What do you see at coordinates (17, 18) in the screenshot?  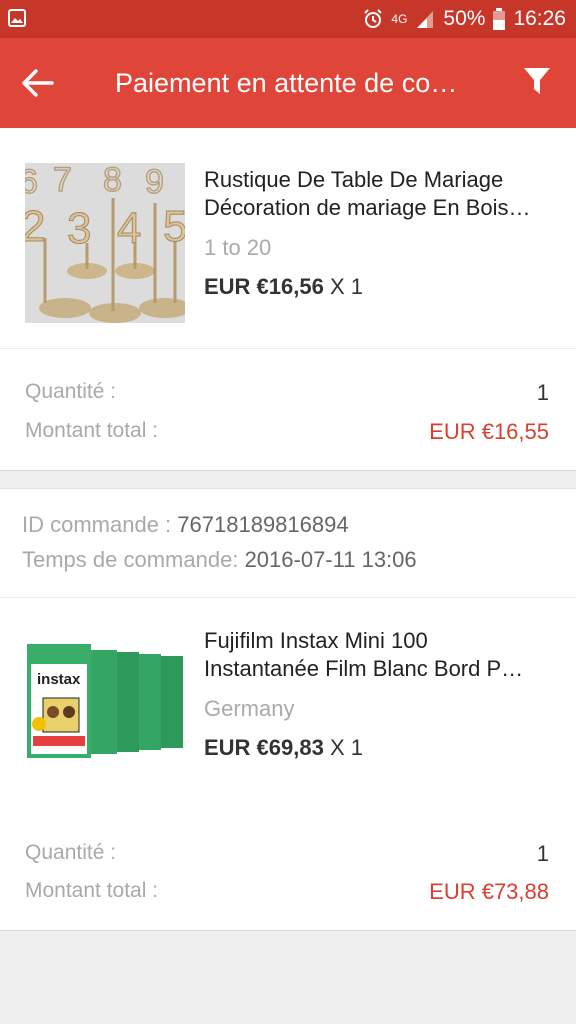 I see `gallery-icon` at bounding box center [17, 18].